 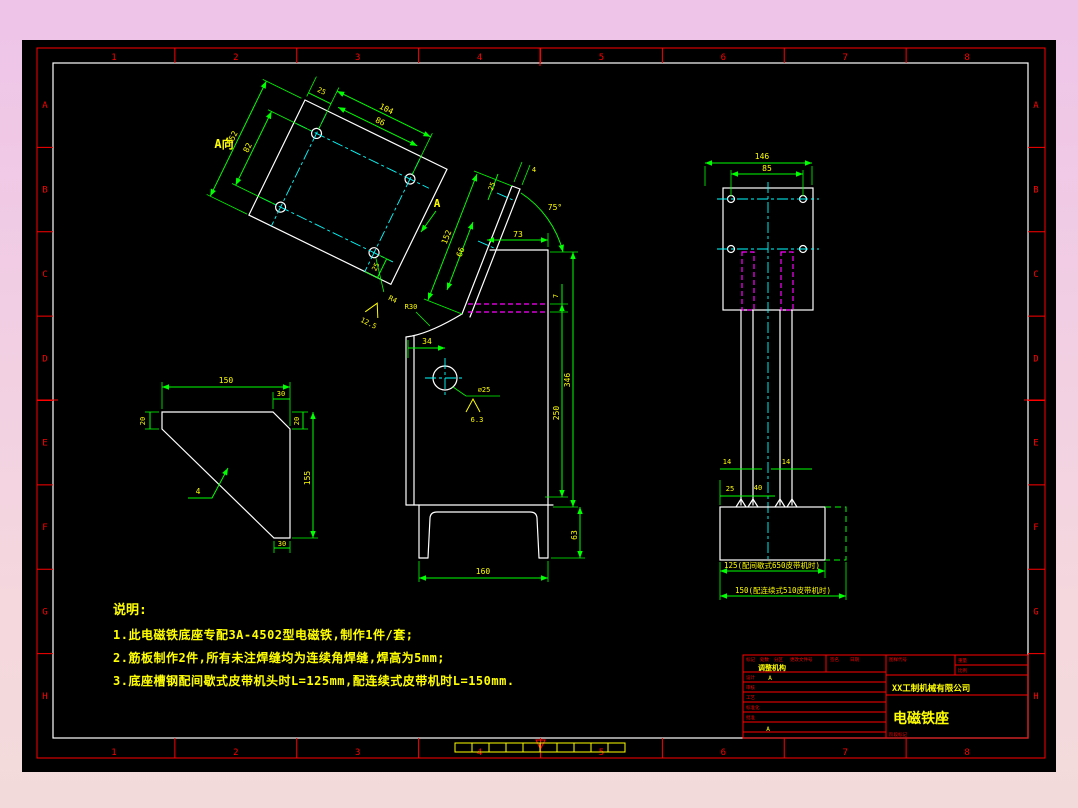 I want to click on zone-letter-left: F, so click(x=44, y=528).